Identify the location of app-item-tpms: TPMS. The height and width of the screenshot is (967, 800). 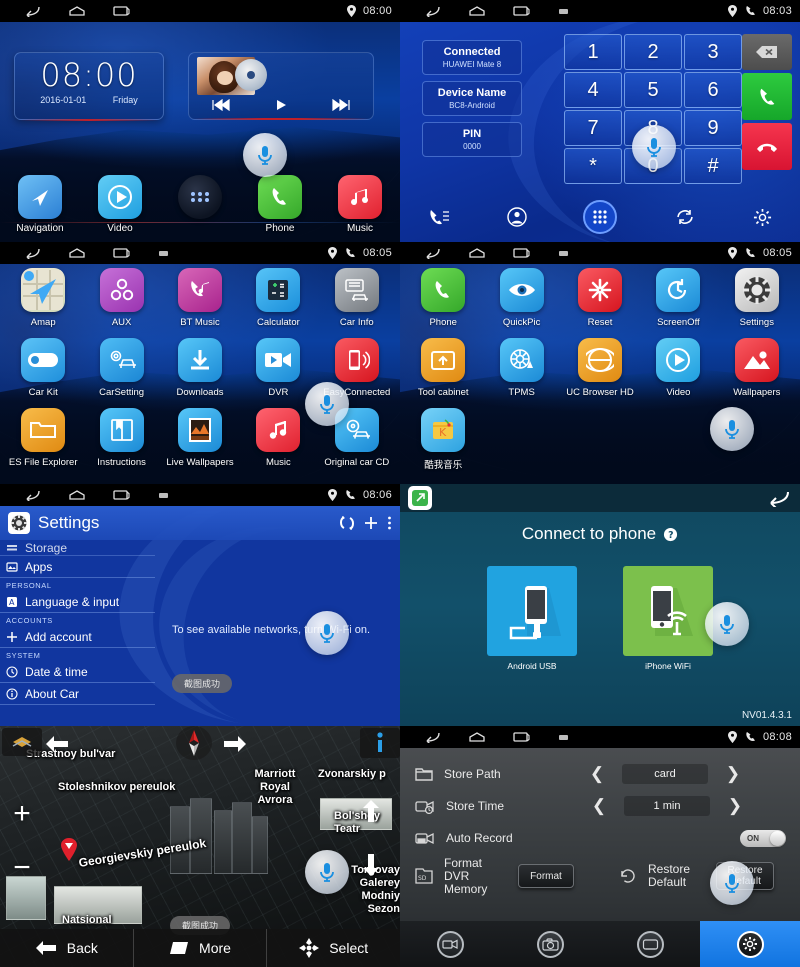
(521, 373).